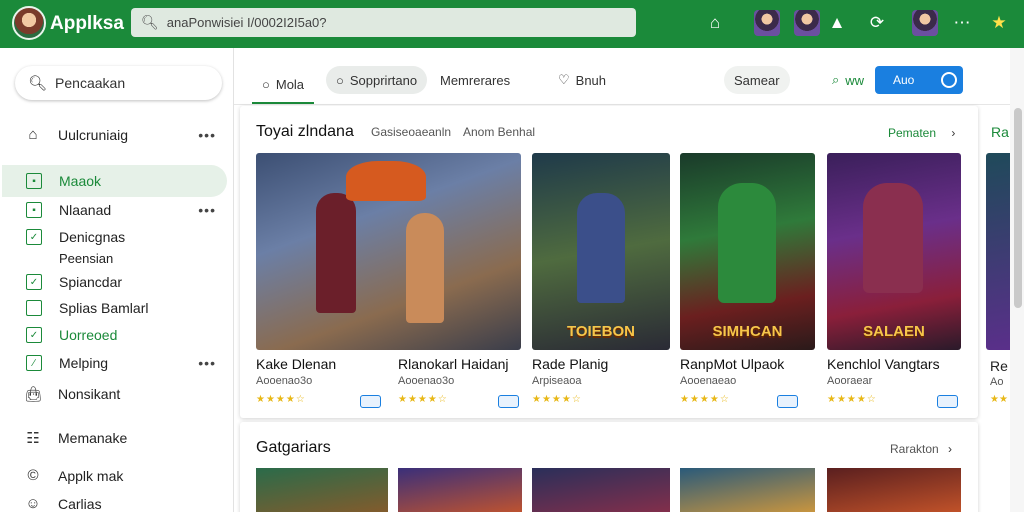 The width and height of the screenshot is (1024, 512). What do you see at coordinates (93, 134) in the screenshot?
I see `sidebar-item-label: Uulcruniaig` at bounding box center [93, 134].